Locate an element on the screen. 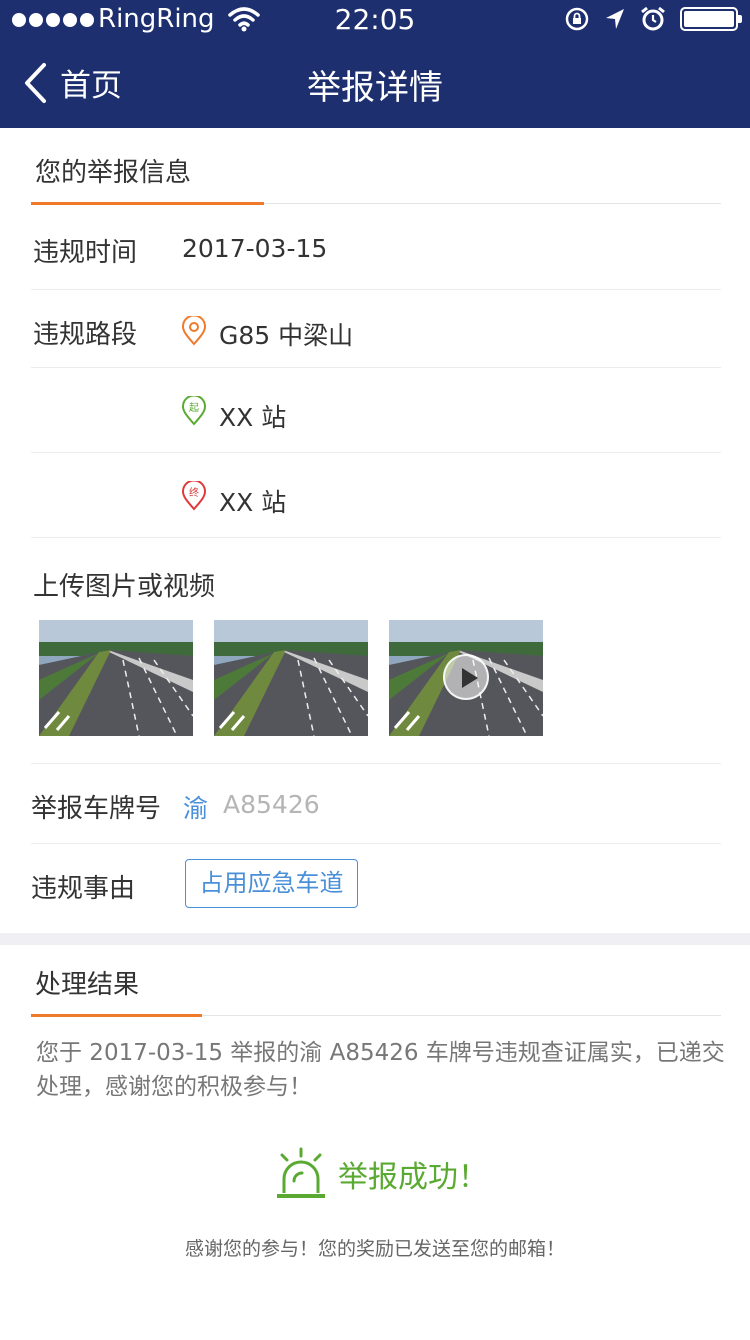  media-label: 上传图片或视频 is located at coordinates (124, 587).